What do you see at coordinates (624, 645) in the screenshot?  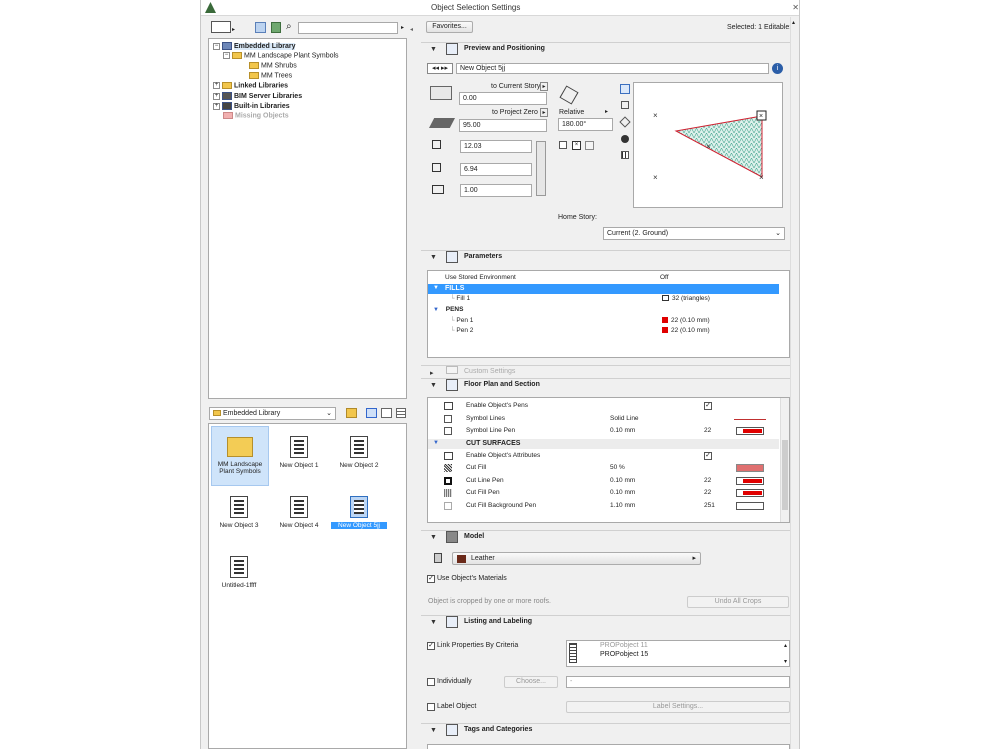 I see `property-item: PROPobject 11` at bounding box center [624, 645].